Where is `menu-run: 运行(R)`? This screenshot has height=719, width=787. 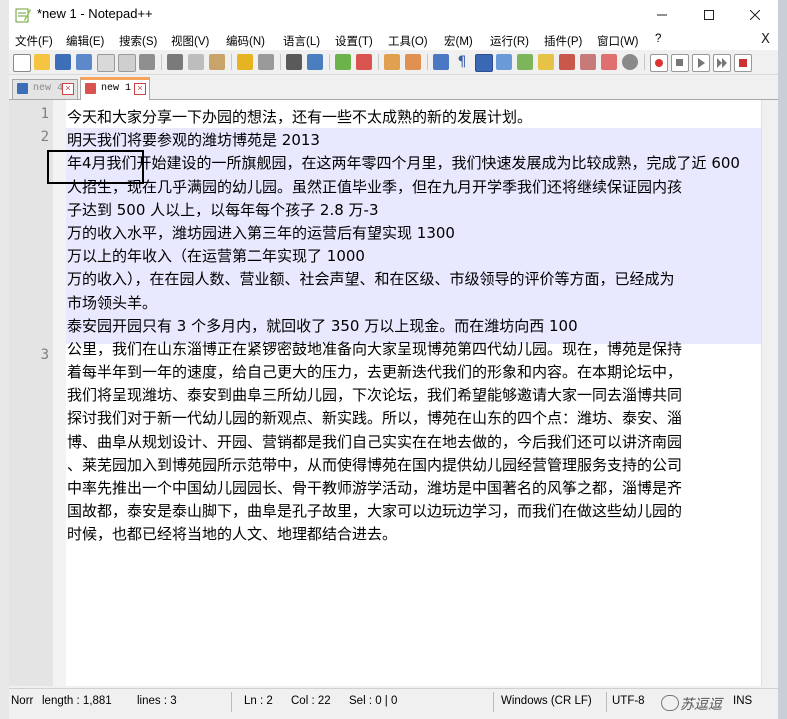
menu-run: 运行(R) is located at coordinates (509, 41).